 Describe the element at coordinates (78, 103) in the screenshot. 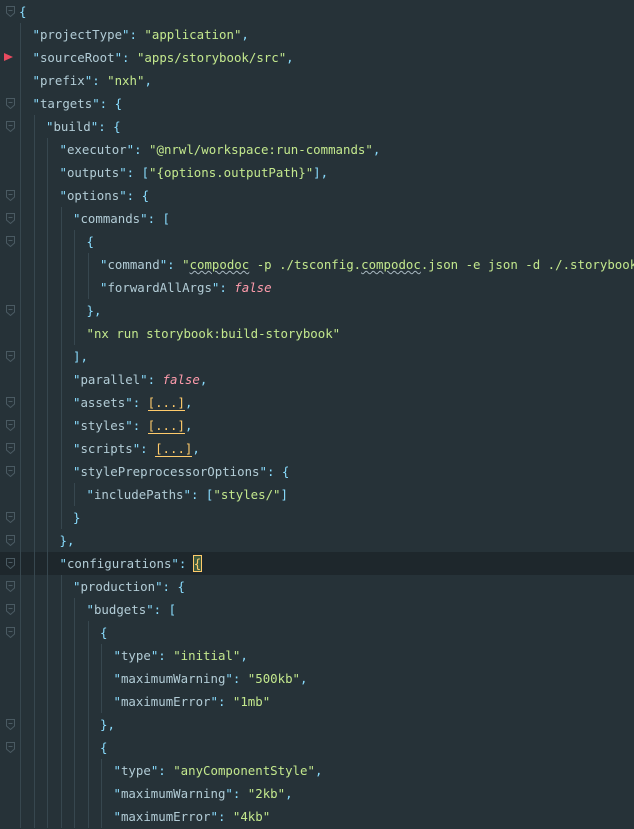

I see `code-text: "targets": {` at that location.